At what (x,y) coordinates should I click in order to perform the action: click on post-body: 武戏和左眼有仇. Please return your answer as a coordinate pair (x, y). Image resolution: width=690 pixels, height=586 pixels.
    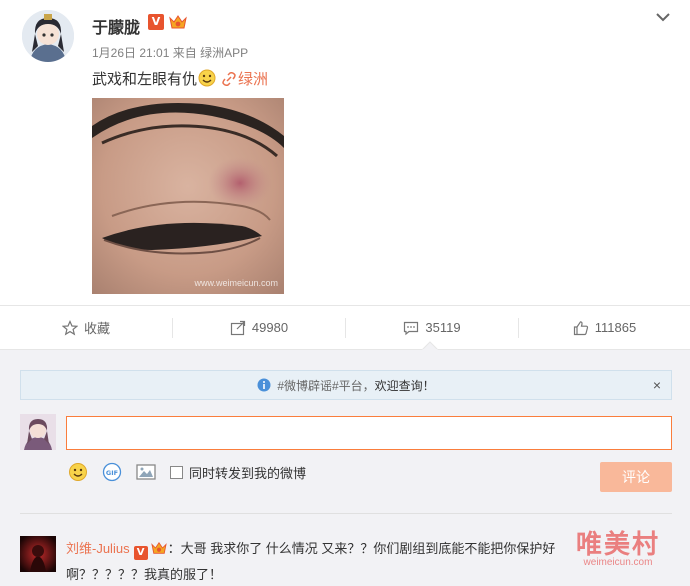
    Looking at the image, I should click on (145, 79).